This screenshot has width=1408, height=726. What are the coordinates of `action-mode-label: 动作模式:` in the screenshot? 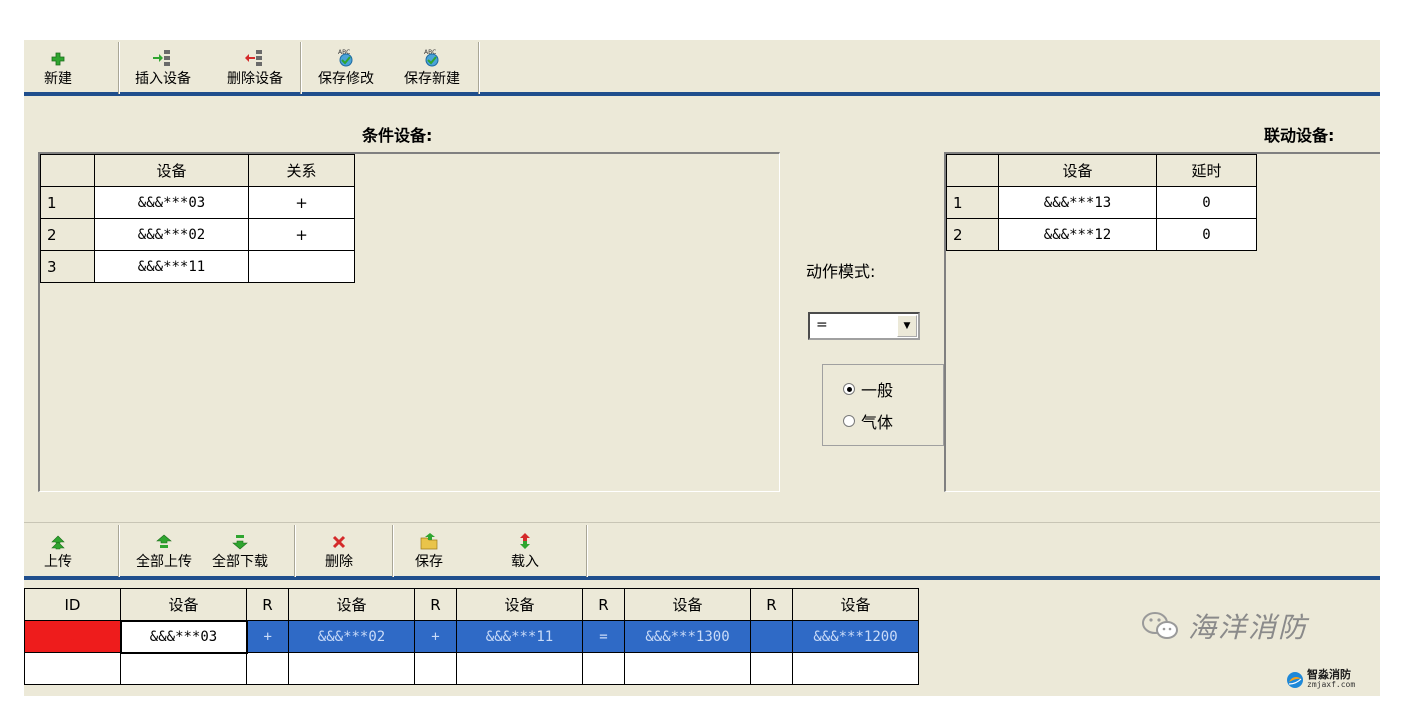 It's located at (841, 271).